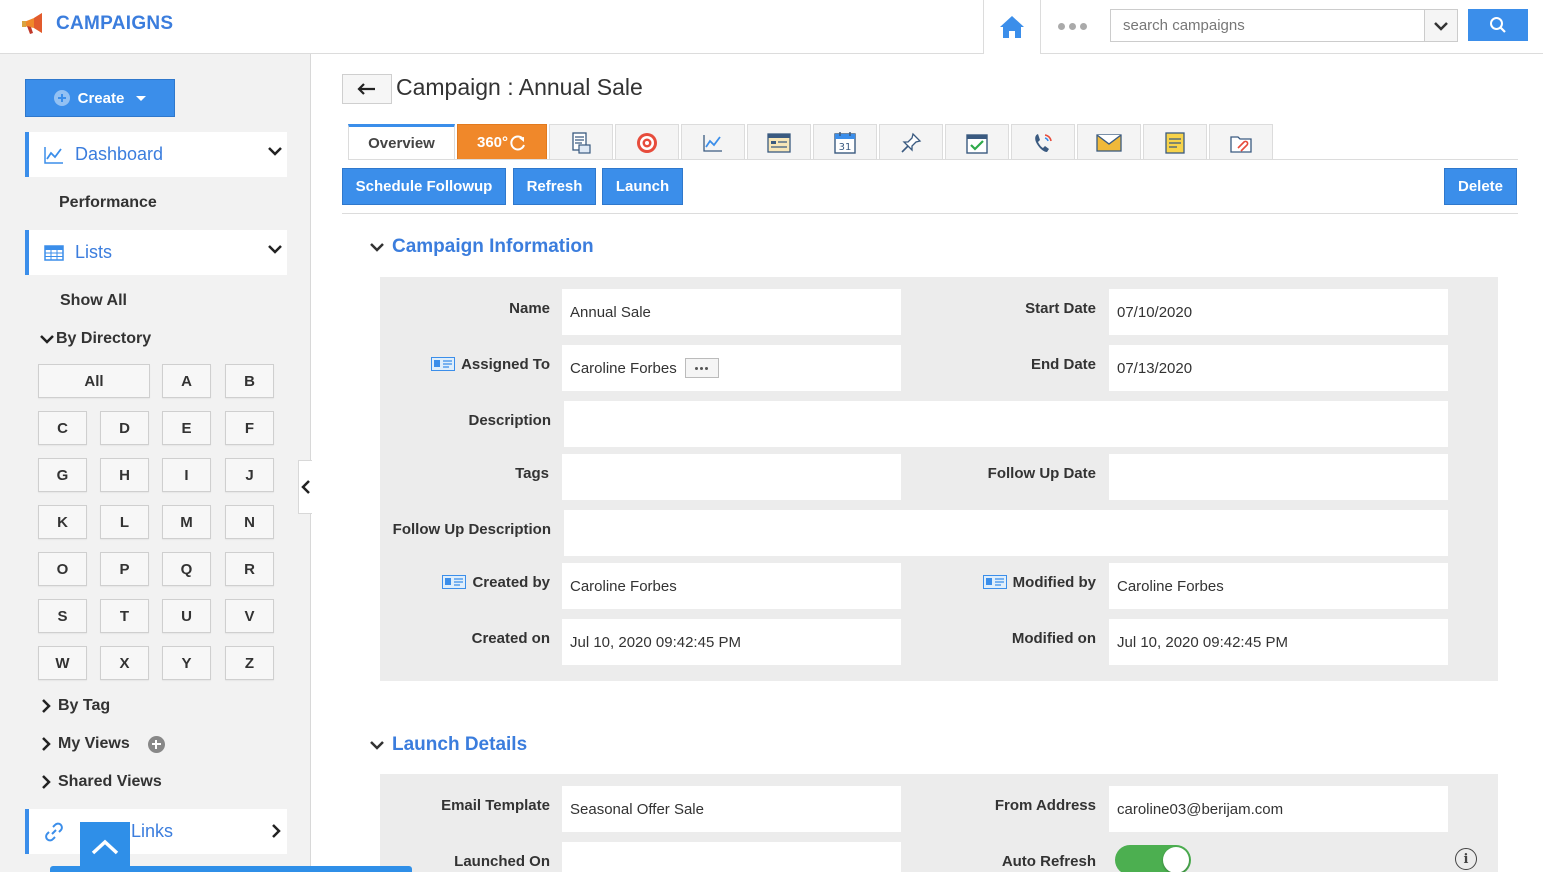 This screenshot has width=1543, height=872. What do you see at coordinates (156, 744) in the screenshot?
I see `add-view-icon` at bounding box center [156, 744].